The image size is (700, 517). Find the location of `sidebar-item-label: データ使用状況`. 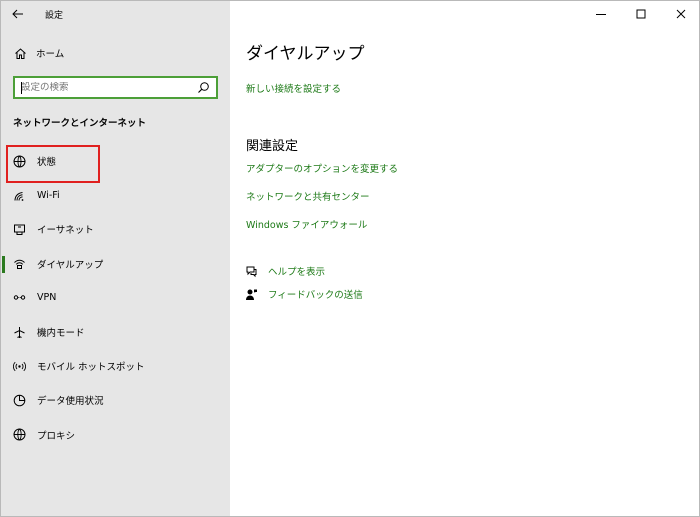

sidebar-item-label: データ使用状況 is located at coordinates (70, 402).